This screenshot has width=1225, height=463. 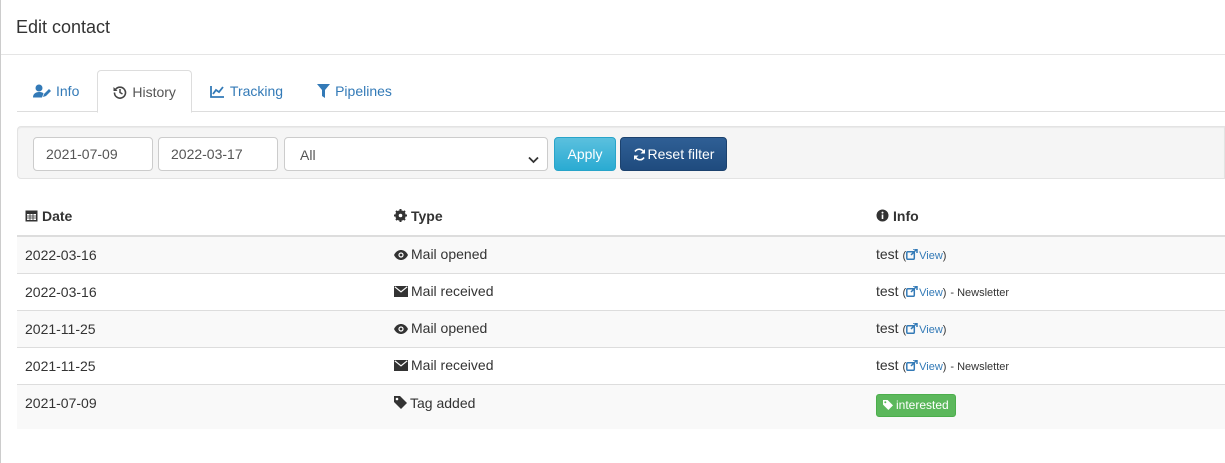 I want to click on filter-icon, so click(x=324, y=91).